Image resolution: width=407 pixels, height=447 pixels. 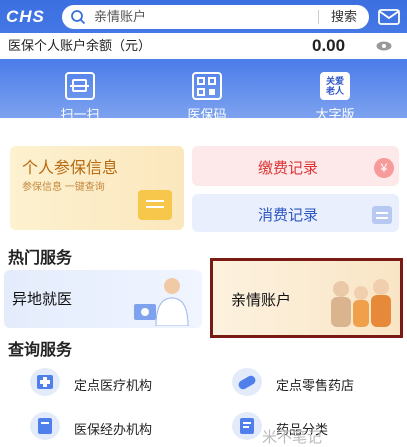 I want to click on family-account-label: 亲情账户, so click(x=261, y=300).